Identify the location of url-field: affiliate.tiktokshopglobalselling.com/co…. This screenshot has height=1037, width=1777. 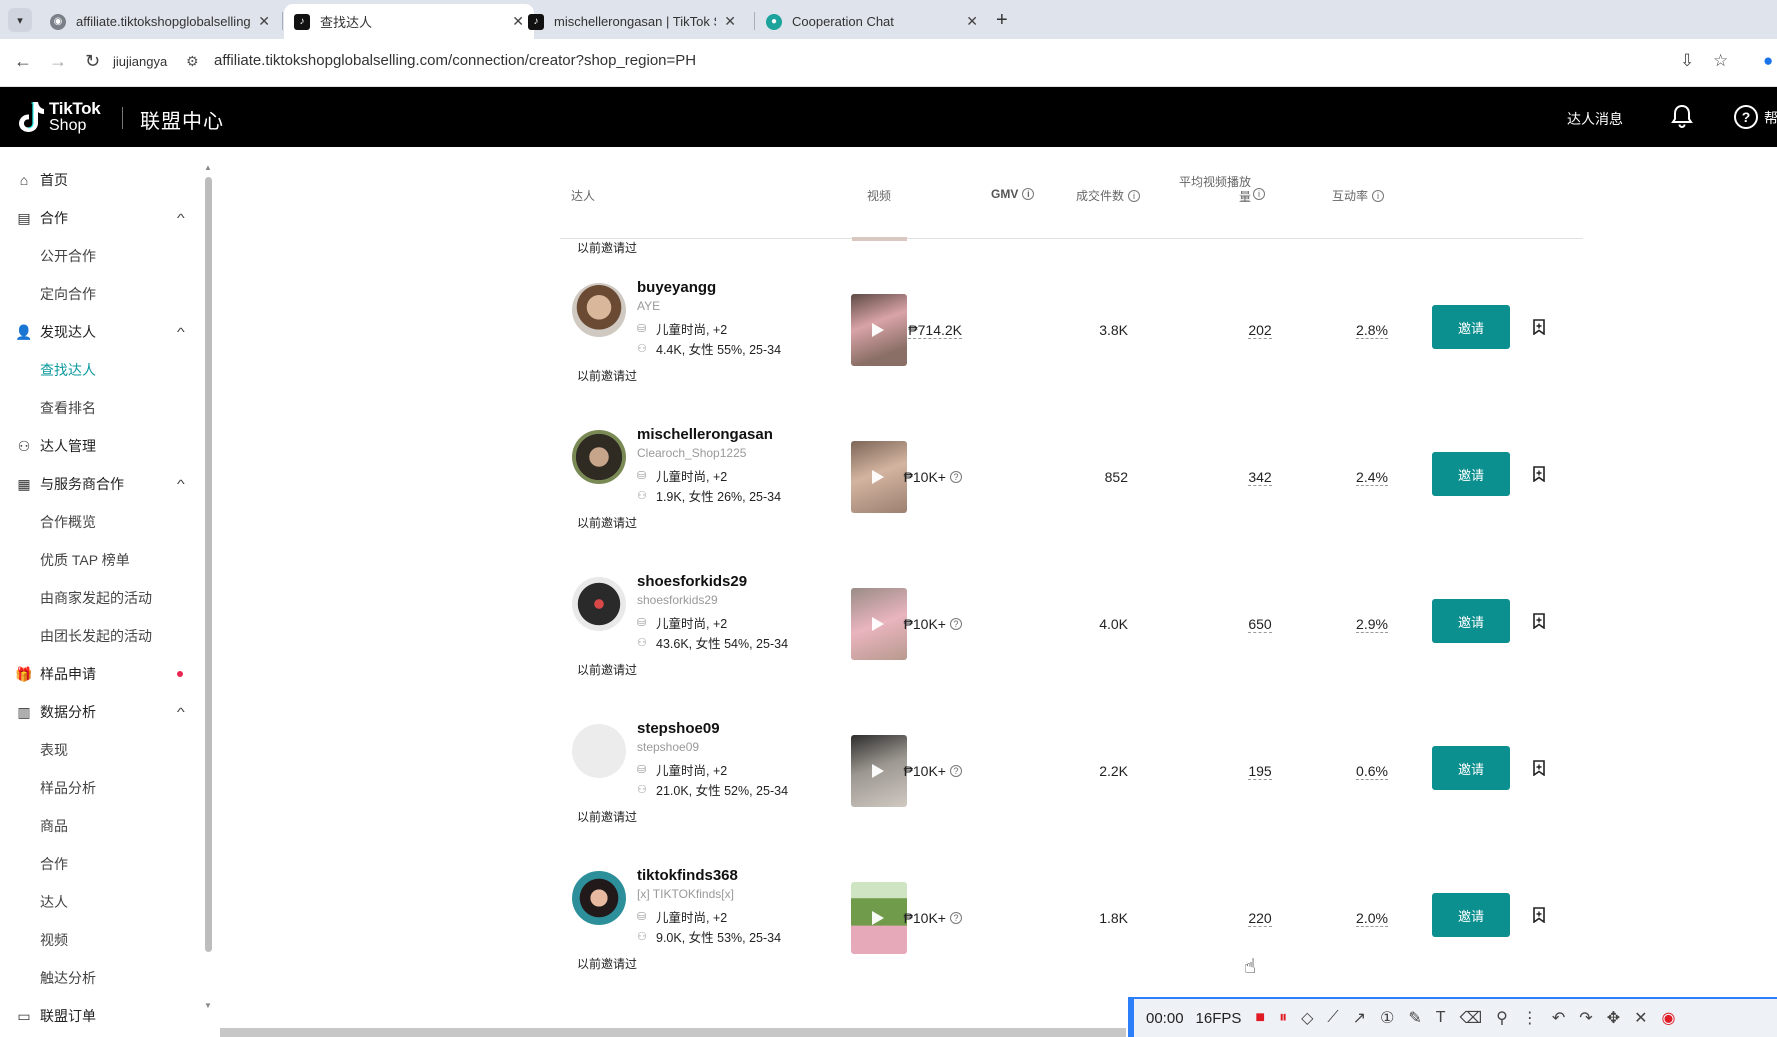
(455, 60).